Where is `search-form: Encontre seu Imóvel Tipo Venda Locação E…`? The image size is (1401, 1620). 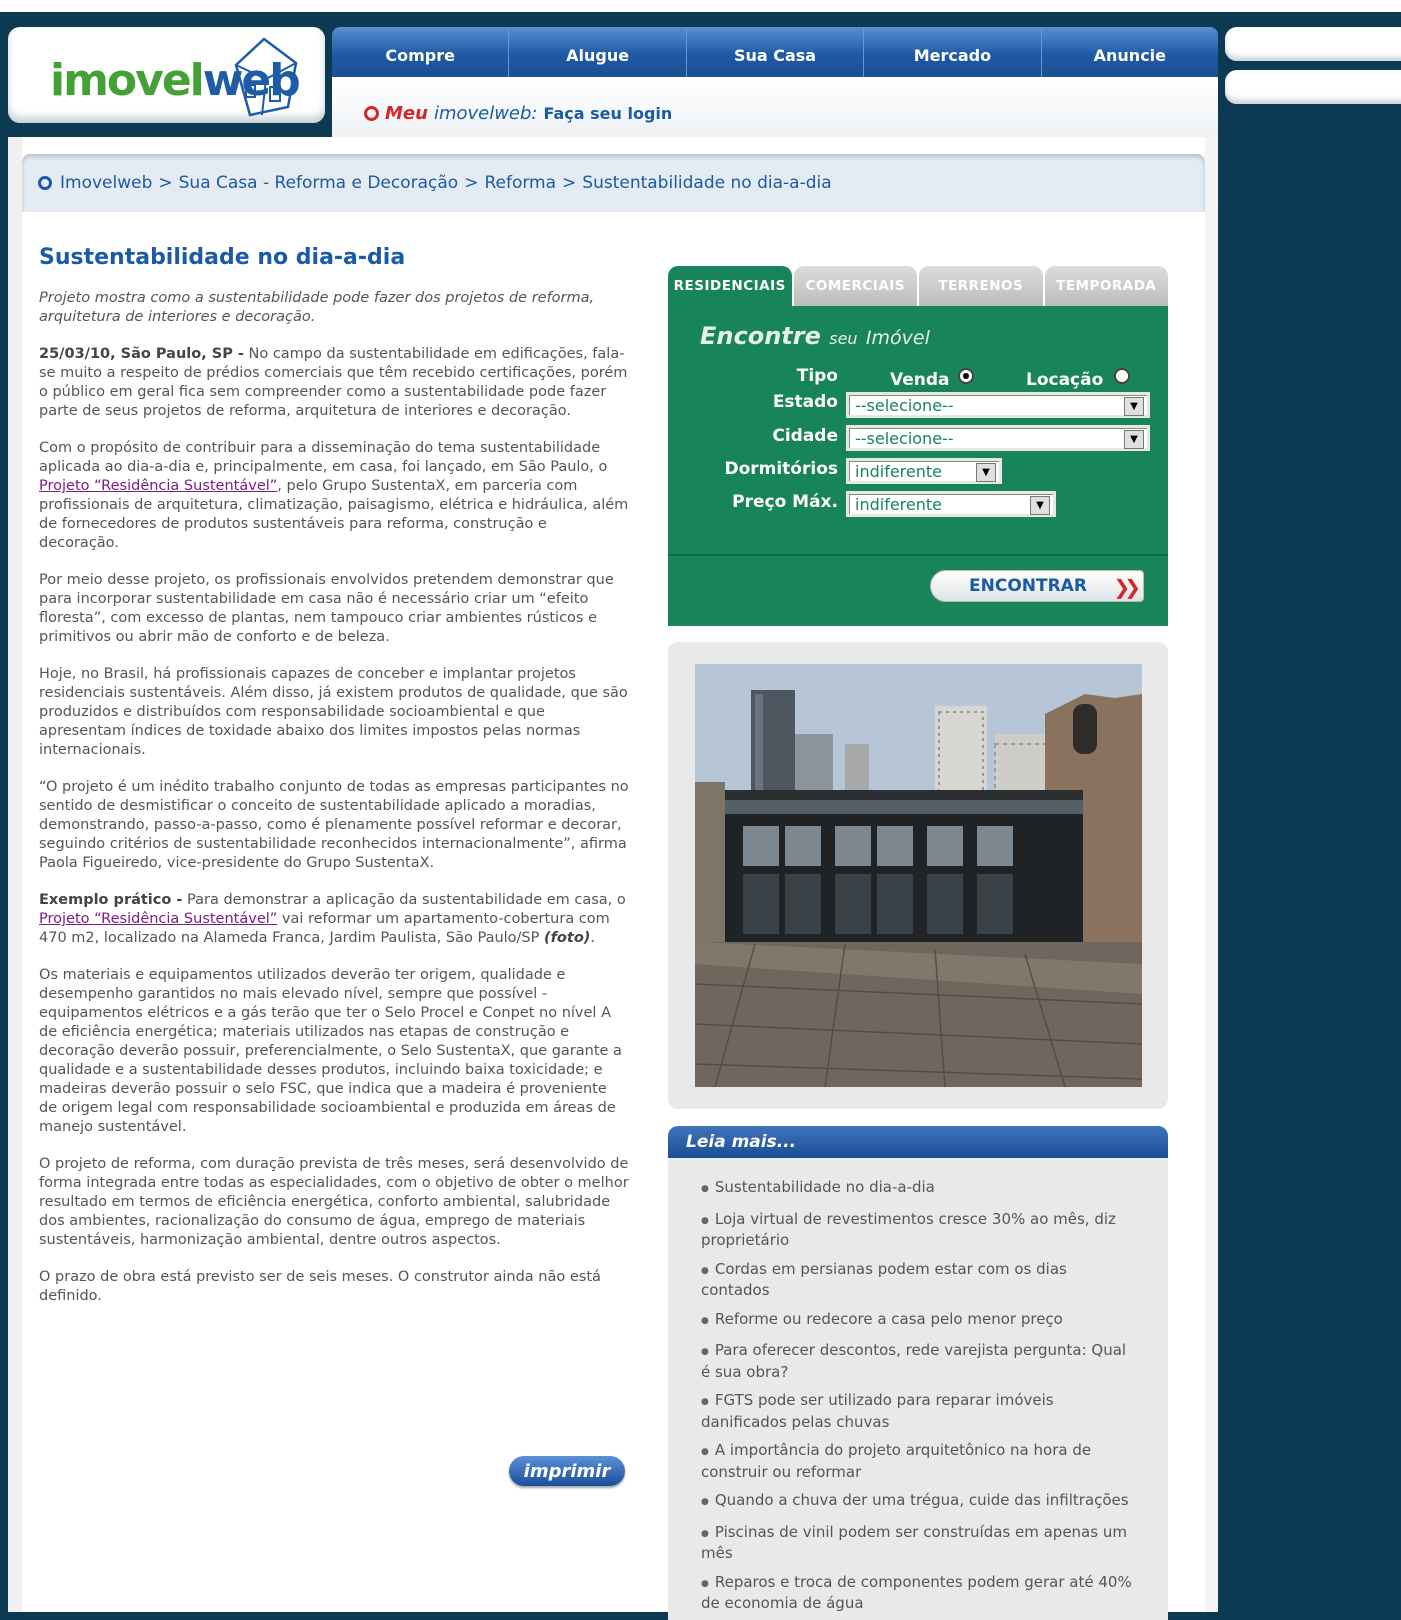
search-form: Encontre seu Imóvel Tipo Venda Locação E… is located at coordinates (918, 466).